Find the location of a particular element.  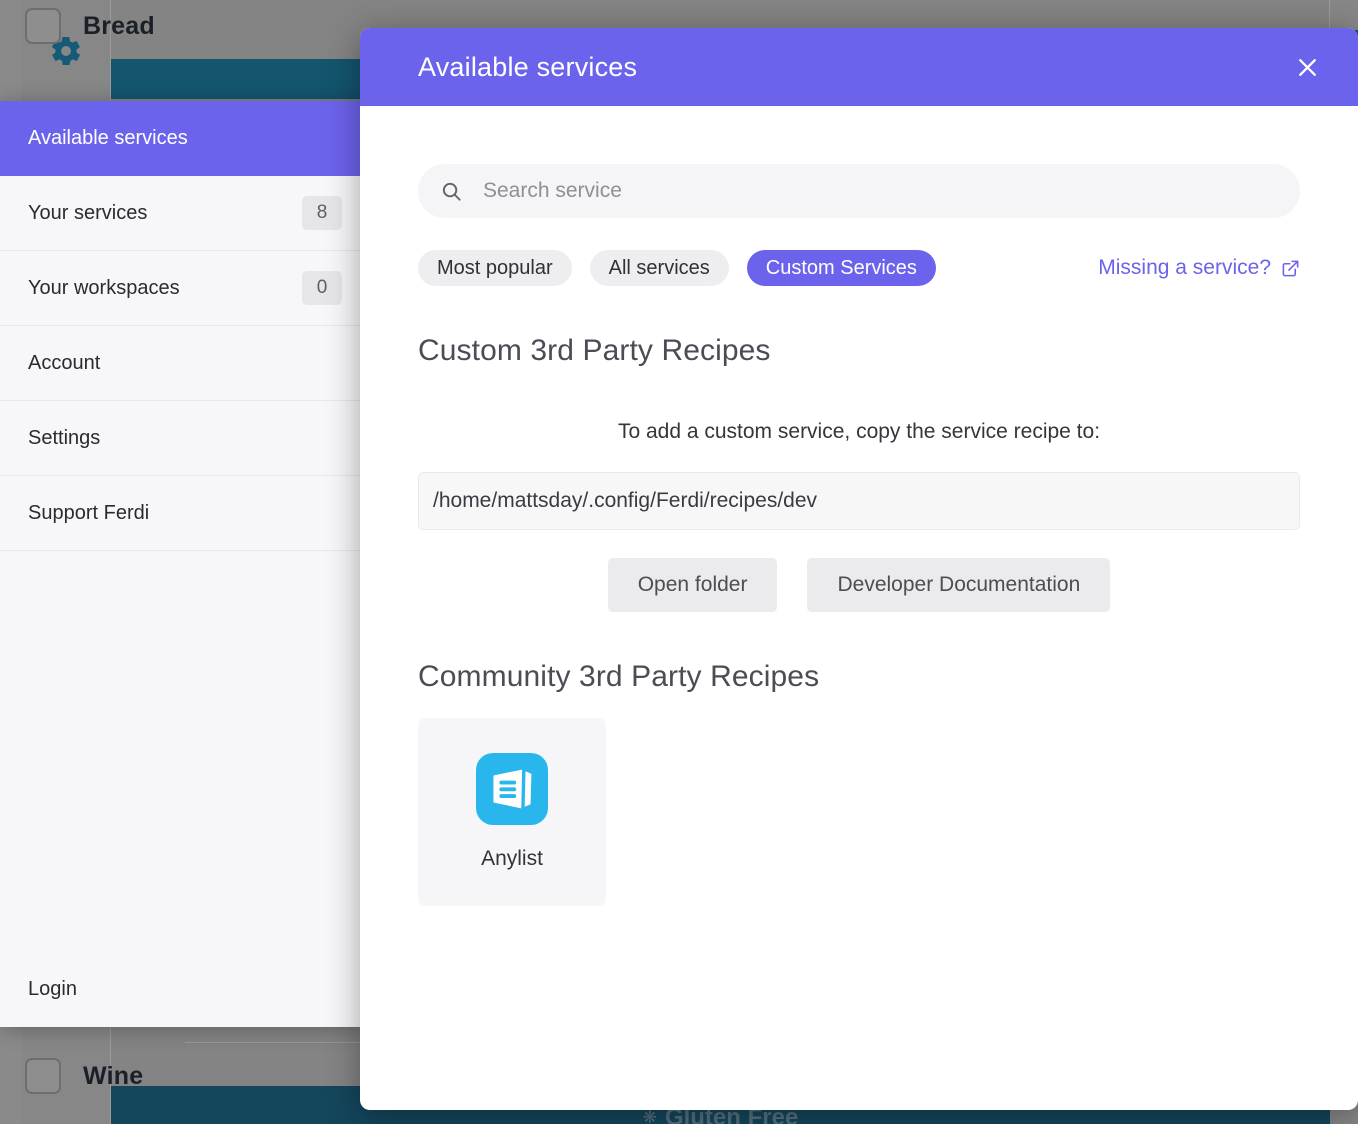

sidebar-item-your-workspaces: Your workspaces 0 is located at coordinates (185, 288).